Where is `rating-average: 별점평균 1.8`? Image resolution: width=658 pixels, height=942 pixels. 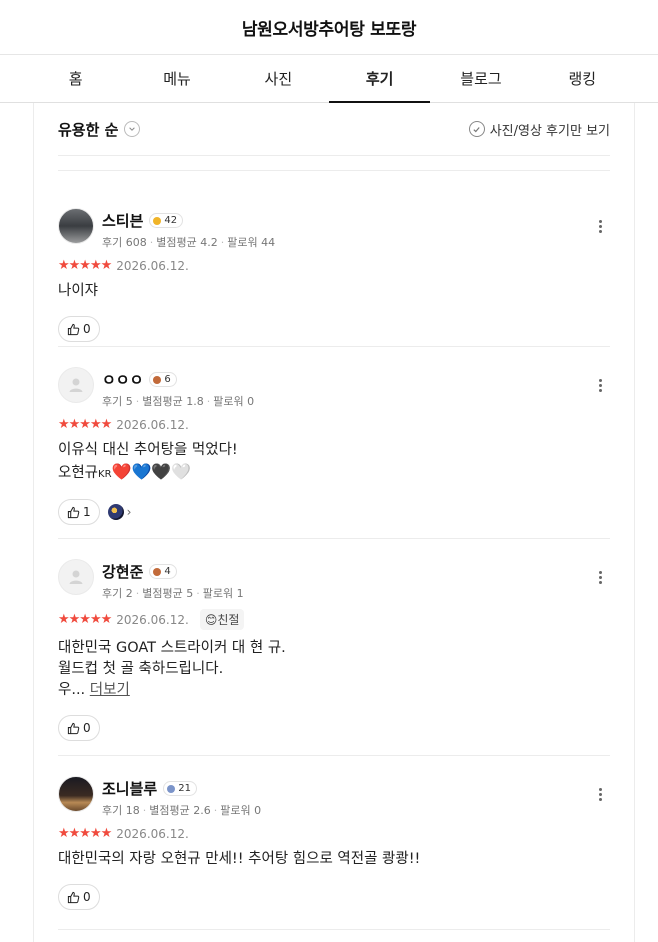
rating-average: 별점평균 1.8 is located at coordinates (173, 401).